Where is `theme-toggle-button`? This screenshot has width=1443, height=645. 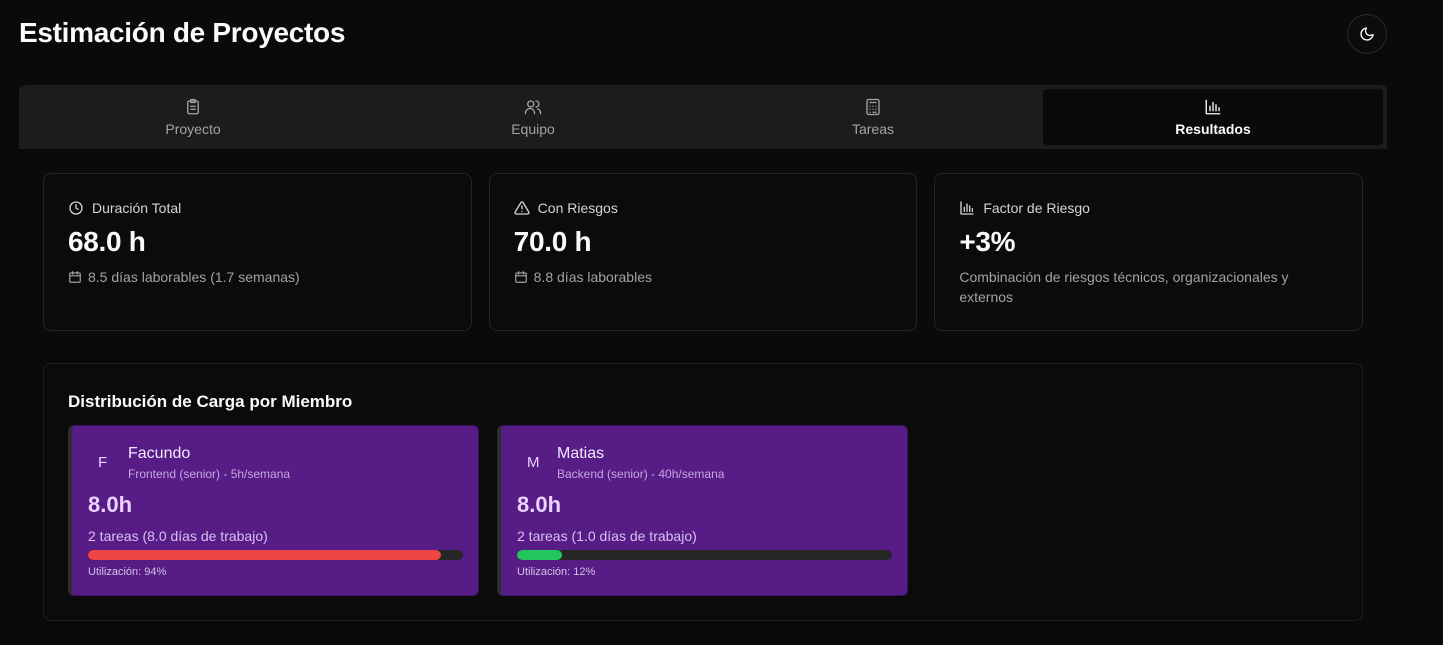 theme-toggle-button is located at coordinates (1367, 34).